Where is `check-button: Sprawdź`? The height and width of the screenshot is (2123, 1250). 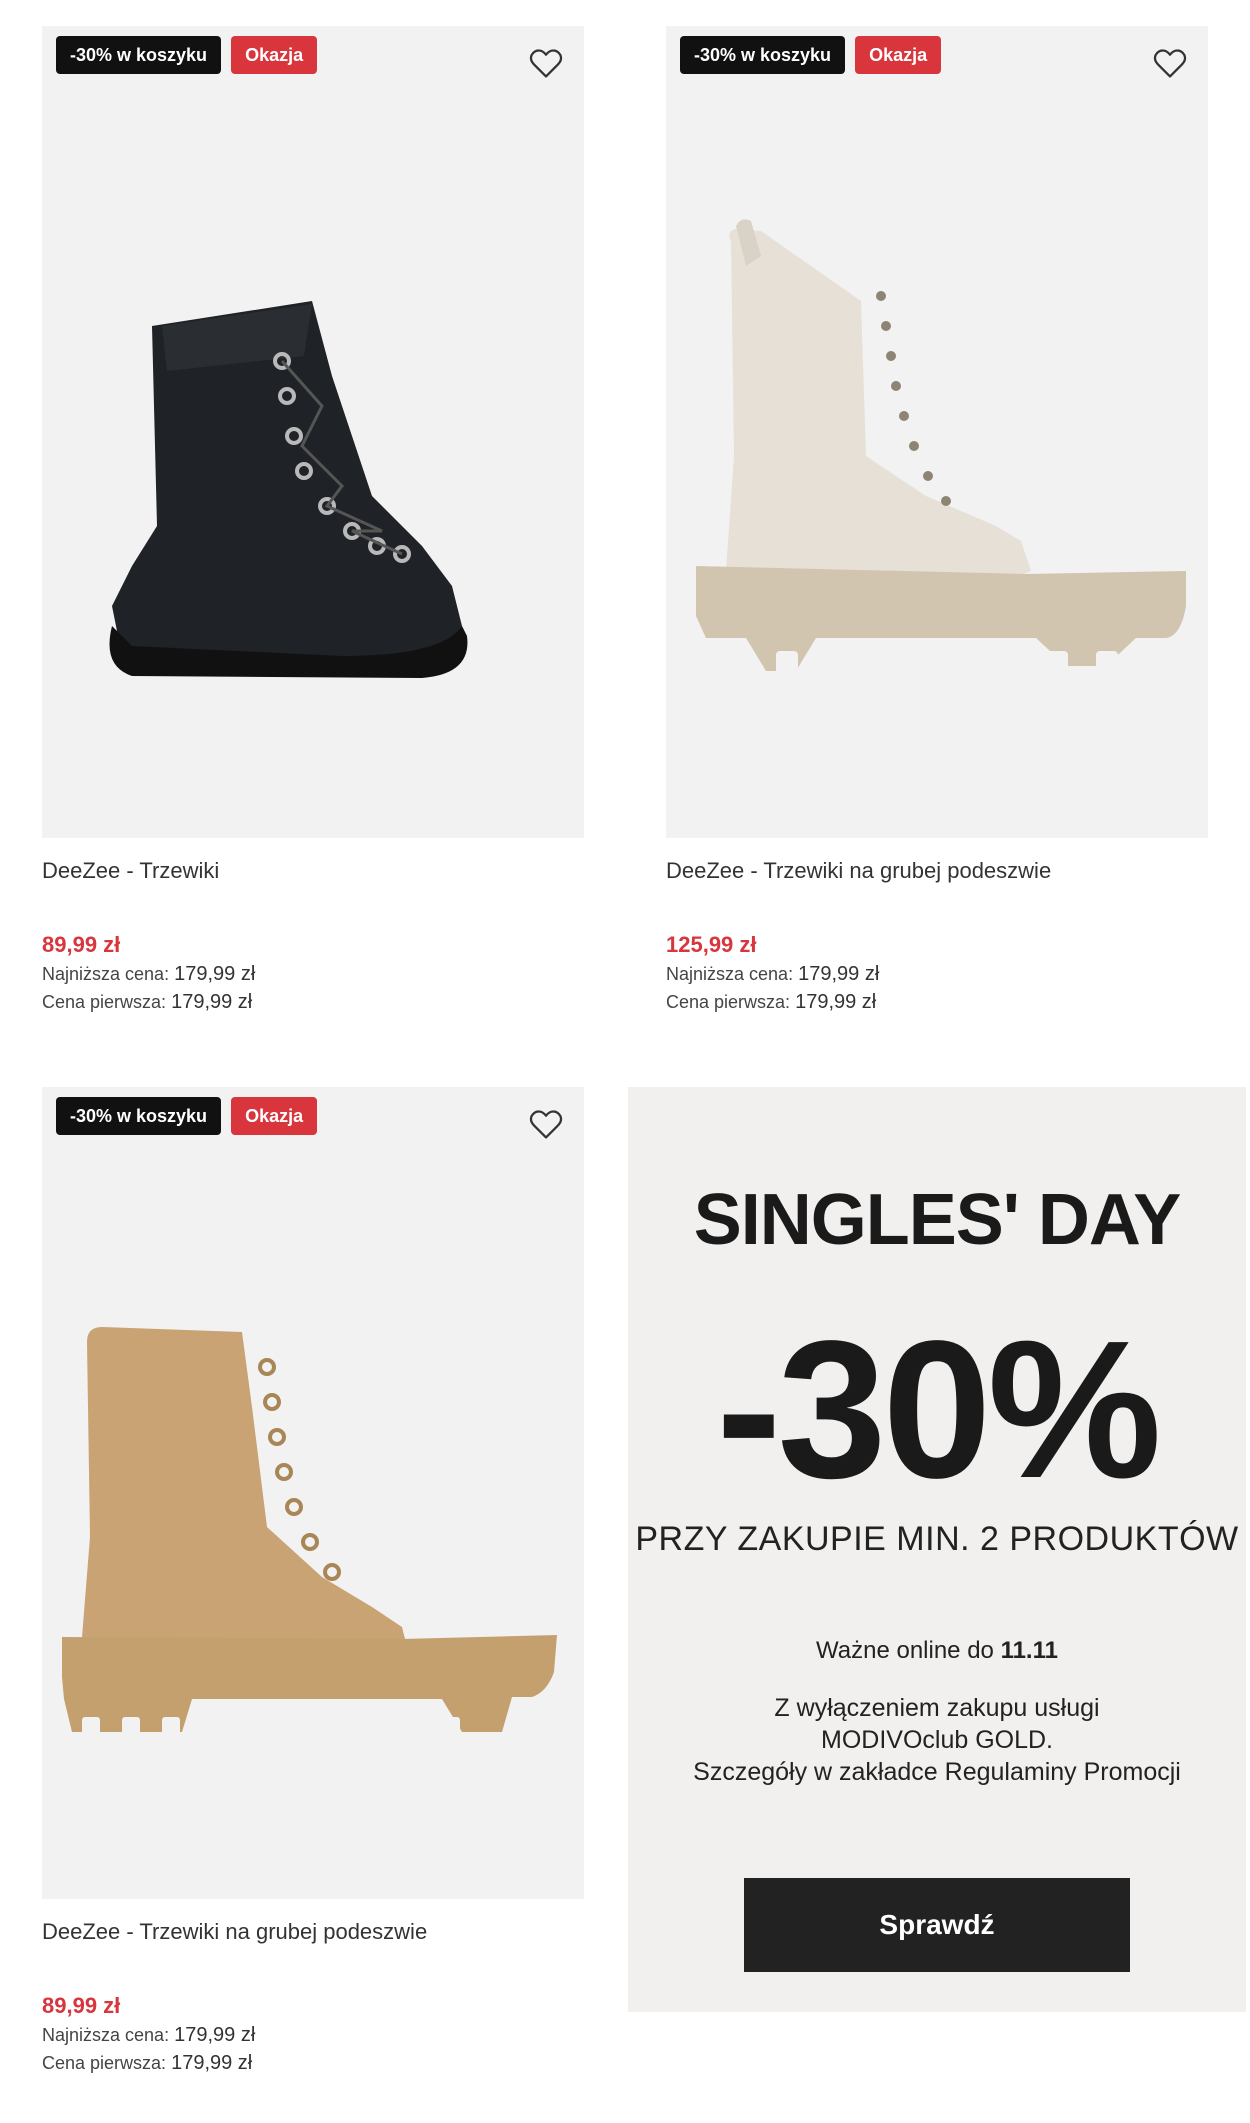 check-button: Sprawdź is located at coordinates (937, 1925).